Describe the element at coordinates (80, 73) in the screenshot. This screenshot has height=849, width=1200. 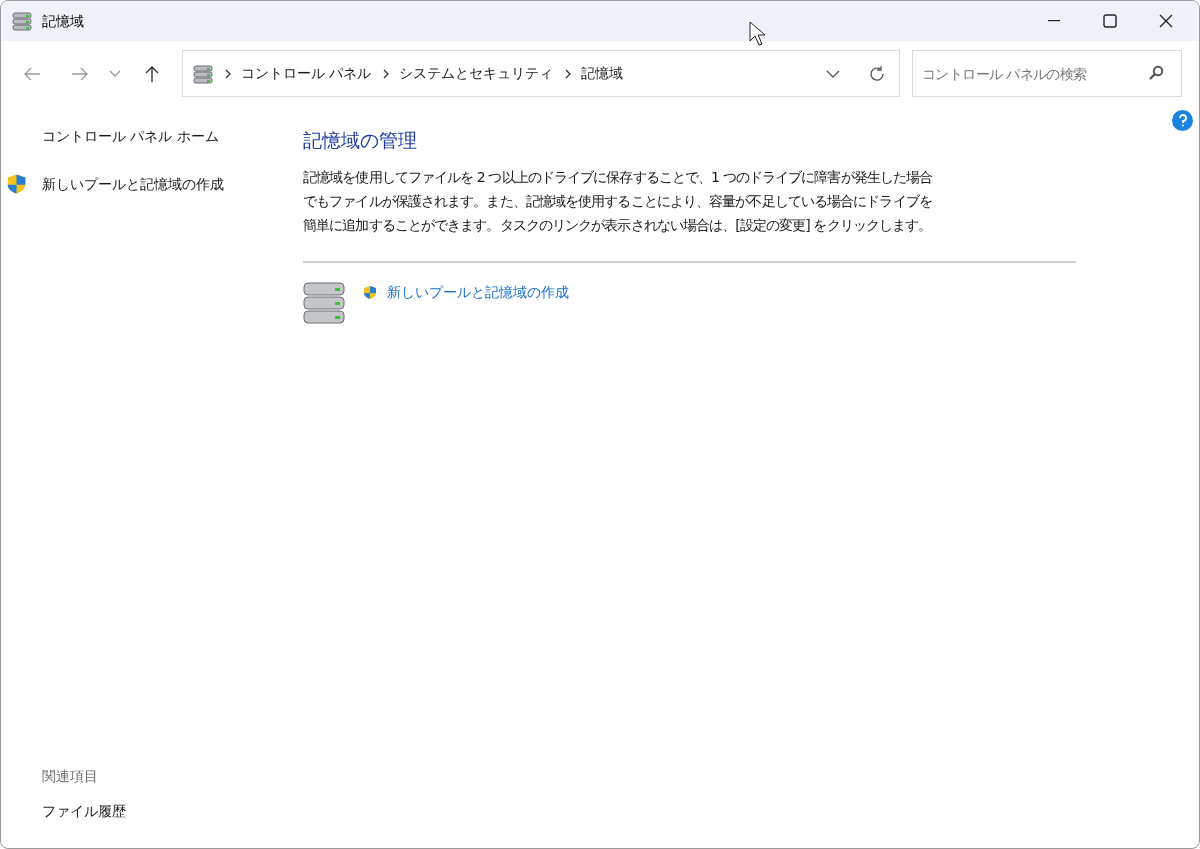
I see `forward-arrow-icon` at that location.